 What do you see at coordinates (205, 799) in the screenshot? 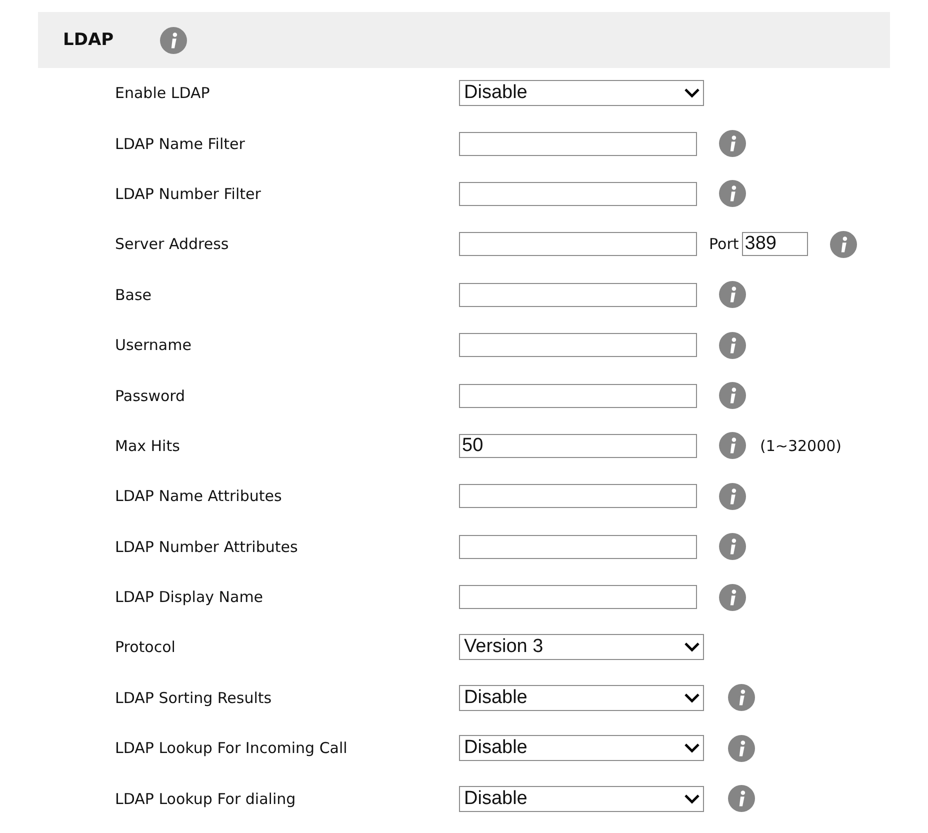
I see `field-label: LDAP Lookup For dialing` at bounding box center [205, 799].